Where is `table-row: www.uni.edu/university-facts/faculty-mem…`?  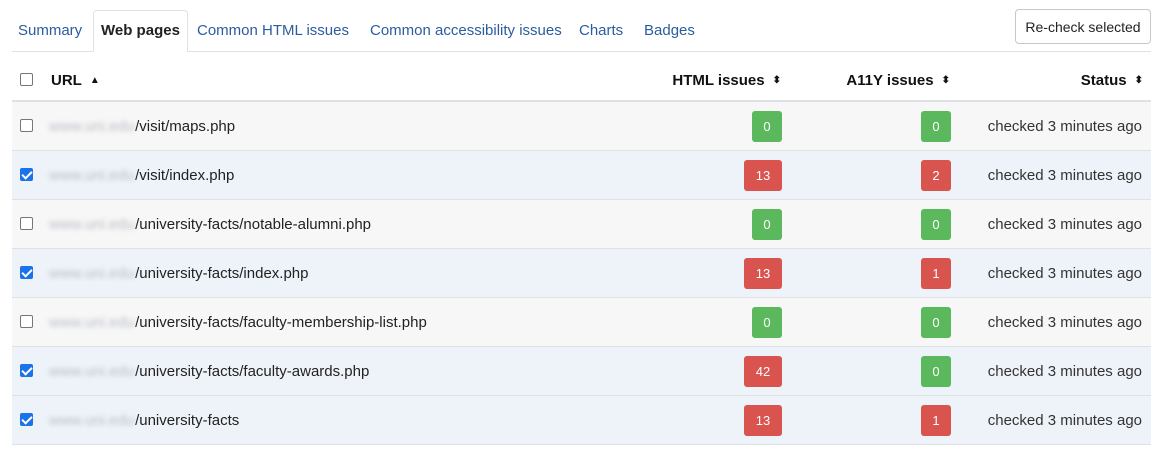 table-row: www.uni.edu/university-facts/faculty-mem… is located at coordinates (581, 322).